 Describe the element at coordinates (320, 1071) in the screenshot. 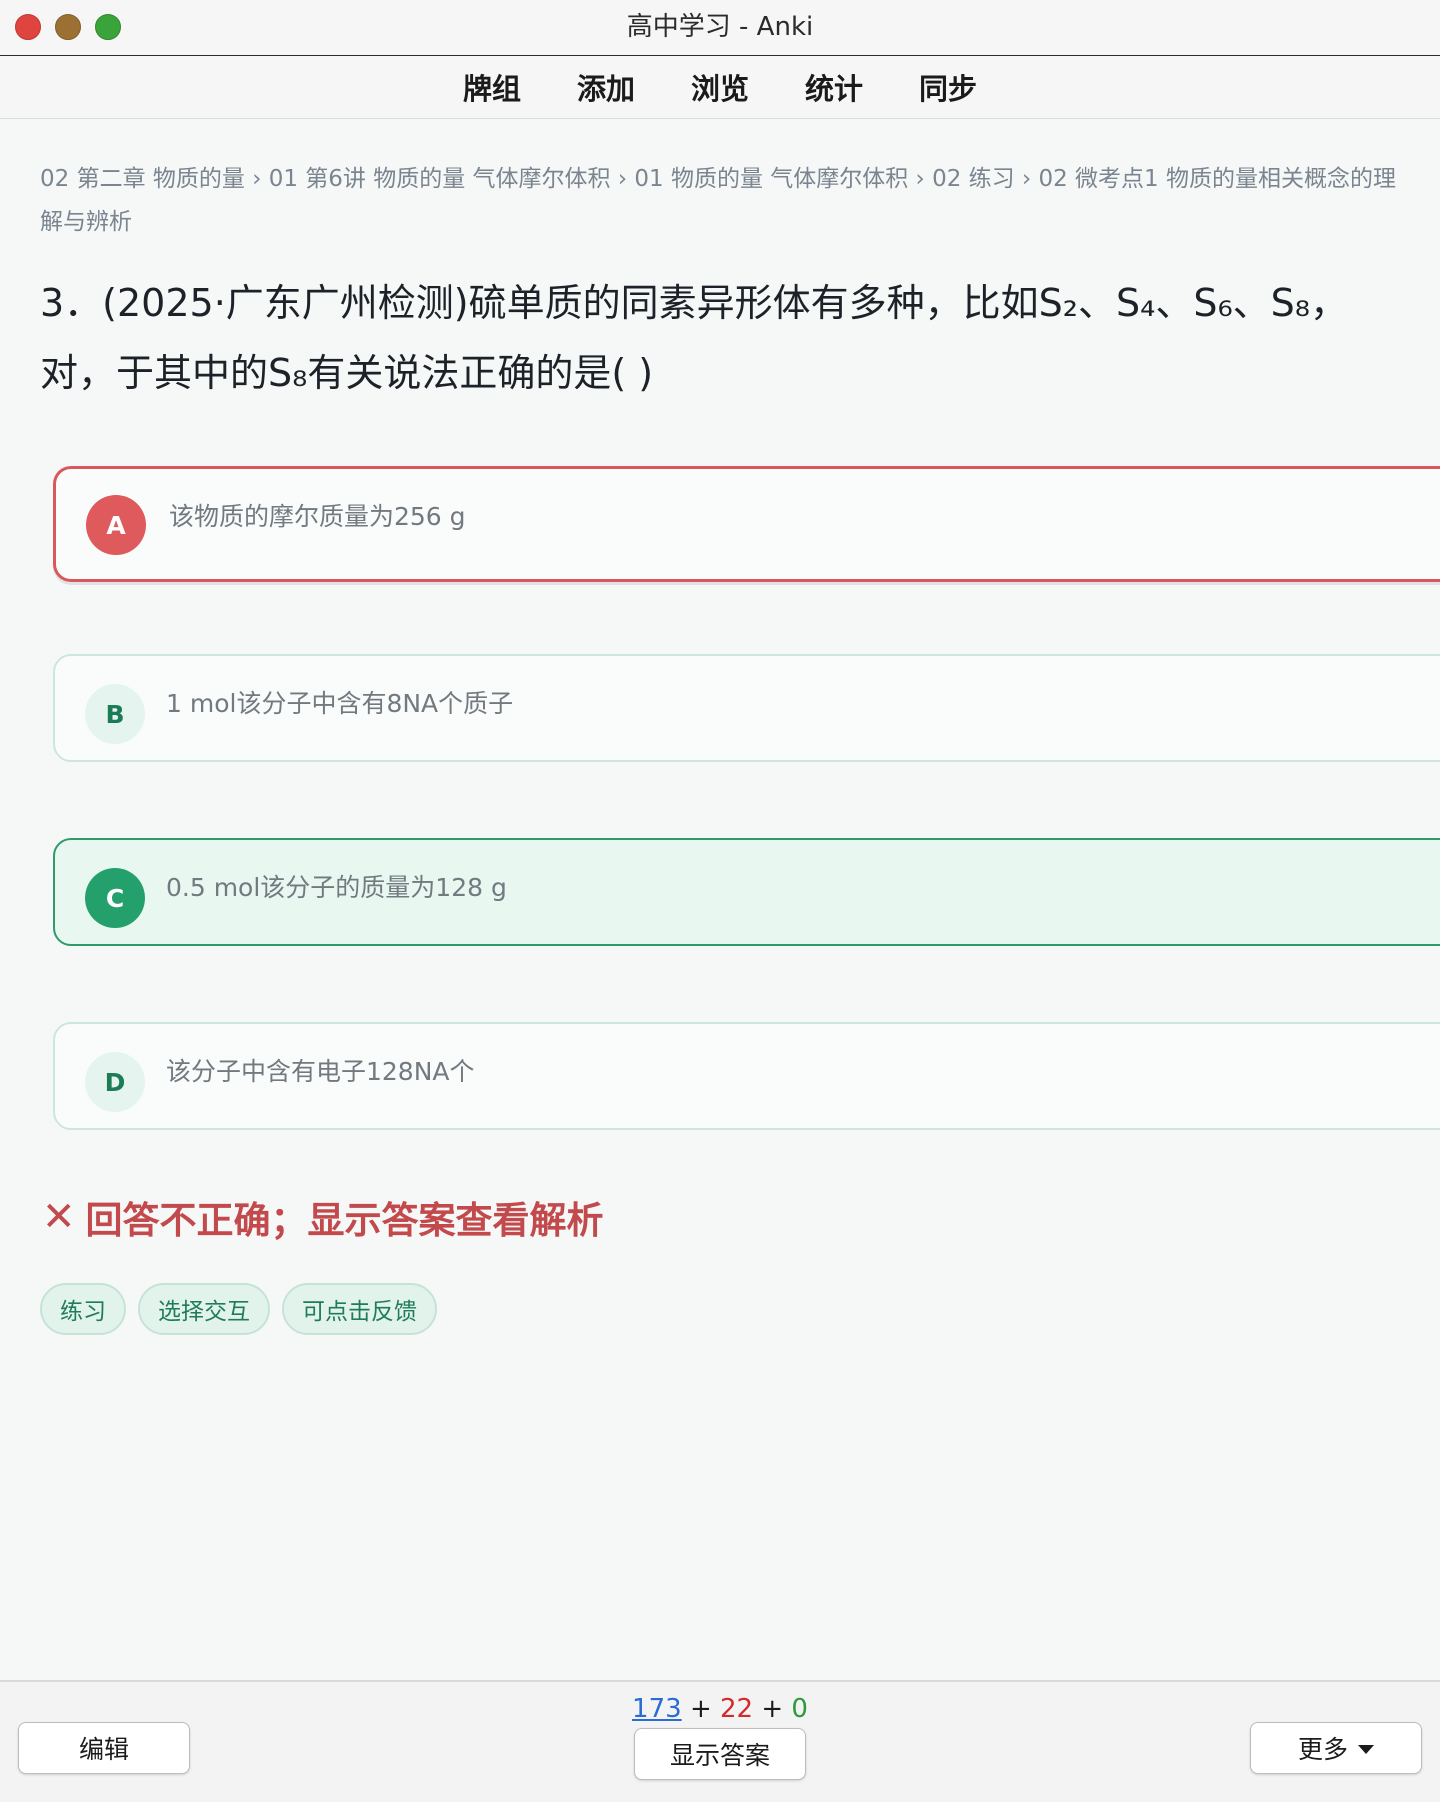

I see `option-d-text: 该分子中含有电子128NA个` at that location.